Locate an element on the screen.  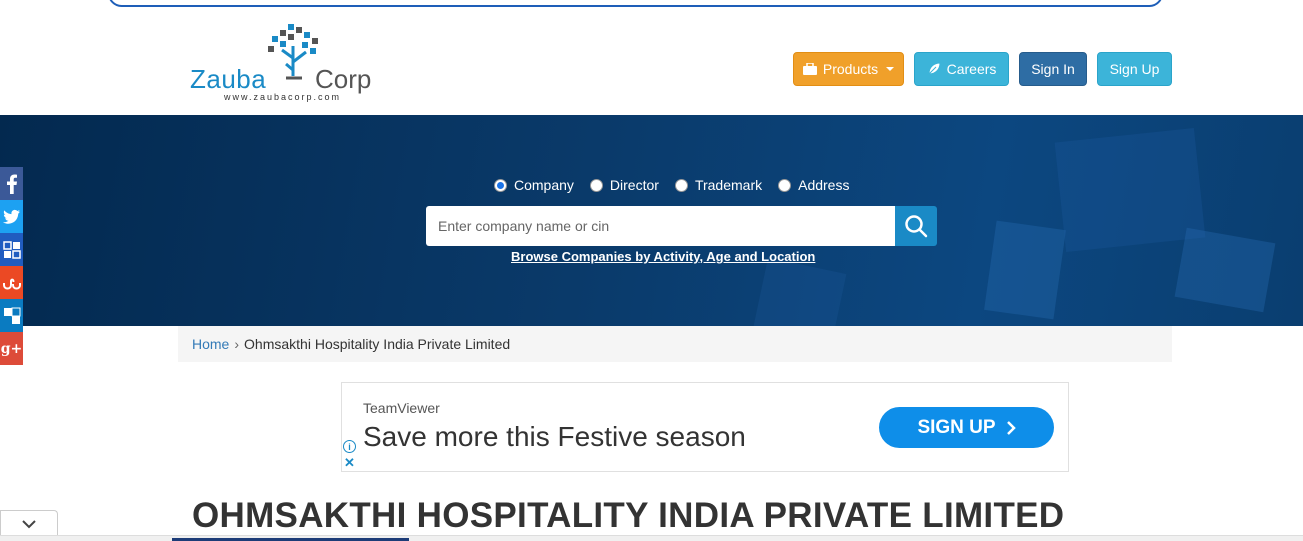
logo-corp-text: Corp is located at coordinates (343, 79).